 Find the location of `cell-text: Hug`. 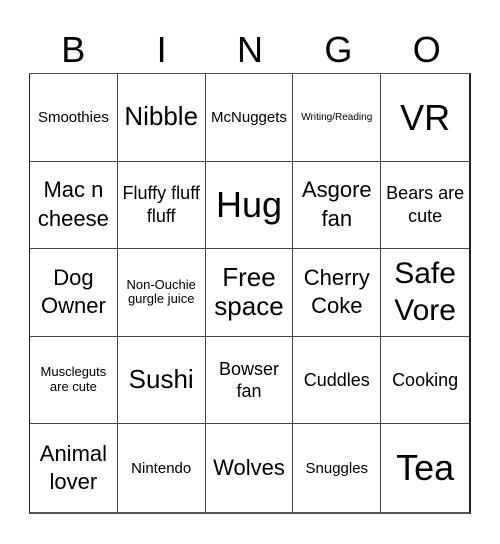

cell-text: Hug is located at coordinates (249, 205).